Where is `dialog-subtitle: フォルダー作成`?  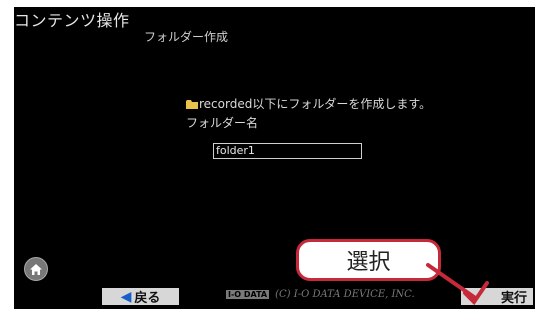 dialog-subtitle: フォルダー作成 is located at coordinates (186, 37).